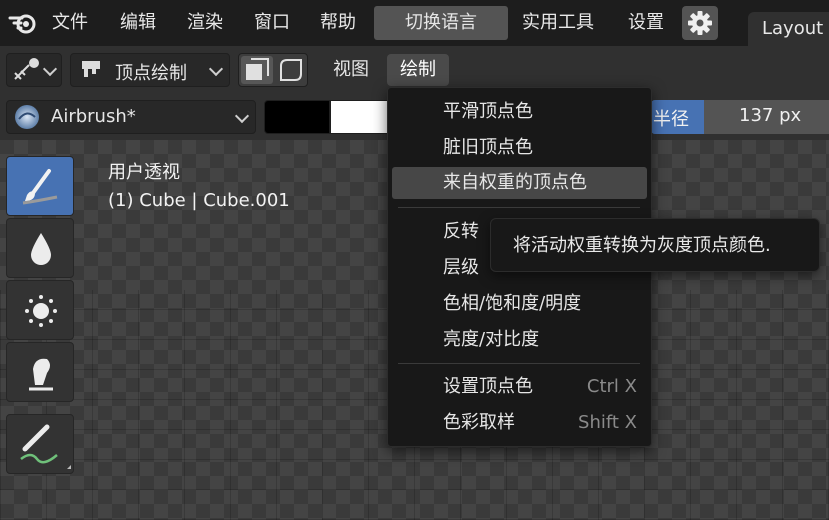 The width and height of the screenshot is (829, 520). Describe the element at coordinates (26, 69) in the screenshot. I see `vertex-paint-editor-icon` at that location.